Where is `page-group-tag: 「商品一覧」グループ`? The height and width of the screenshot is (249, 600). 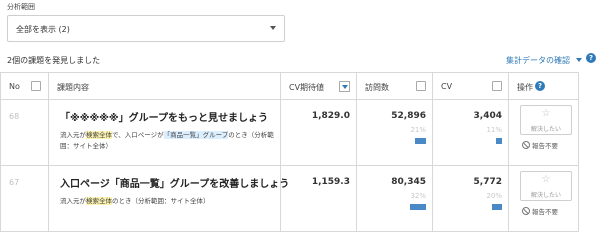
page-group-tag: 「商品一覧」グループ is located at coordinates (196, 135).